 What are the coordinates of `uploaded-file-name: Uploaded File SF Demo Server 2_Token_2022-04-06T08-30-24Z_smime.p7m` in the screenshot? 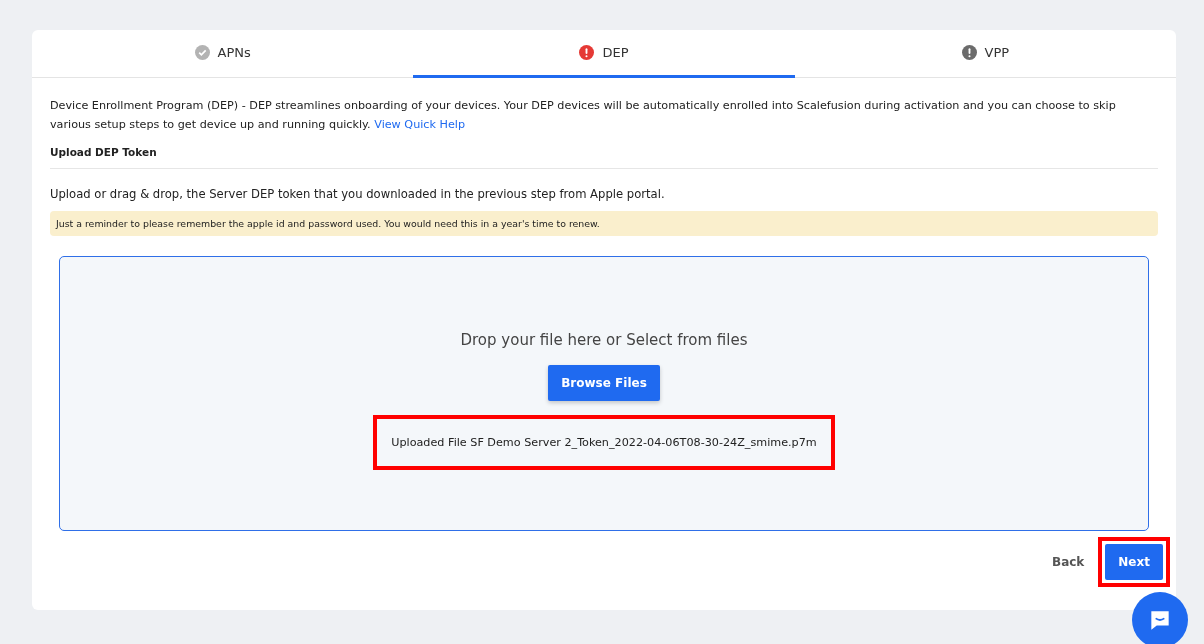 It's located at (604, 442).